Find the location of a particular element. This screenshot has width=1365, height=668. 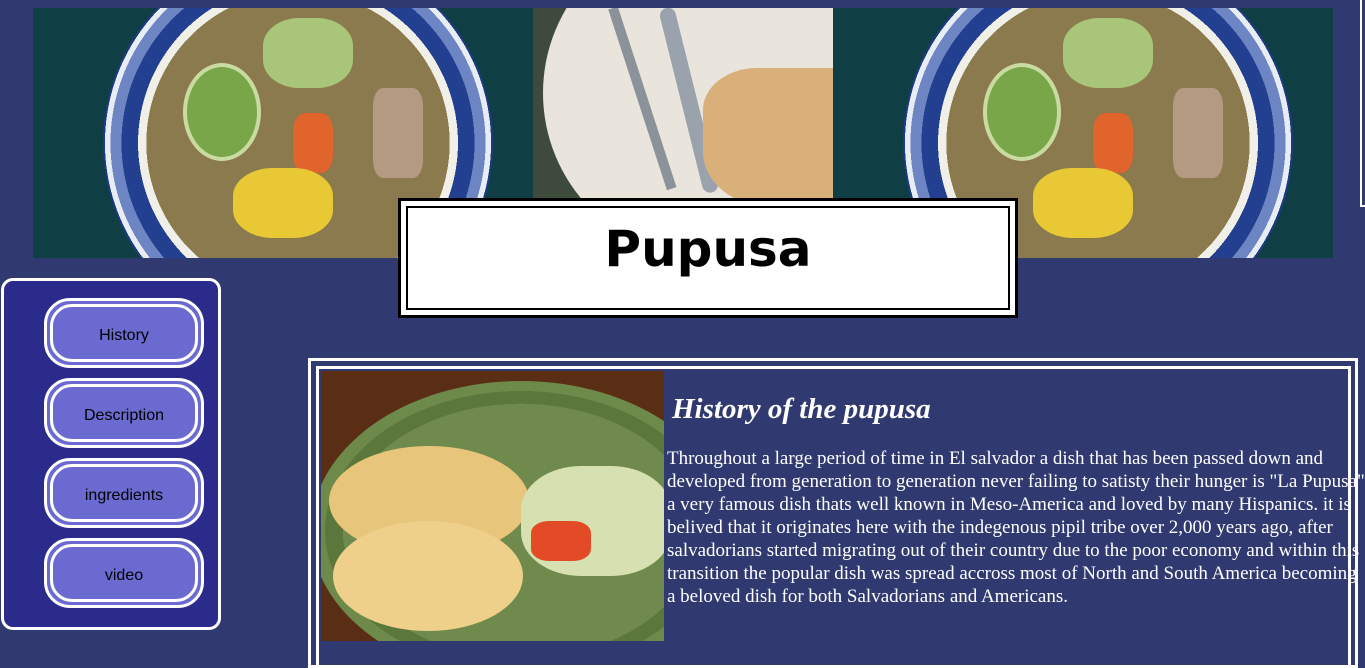

nav-video-button: video is located at coordinates (124, 573).